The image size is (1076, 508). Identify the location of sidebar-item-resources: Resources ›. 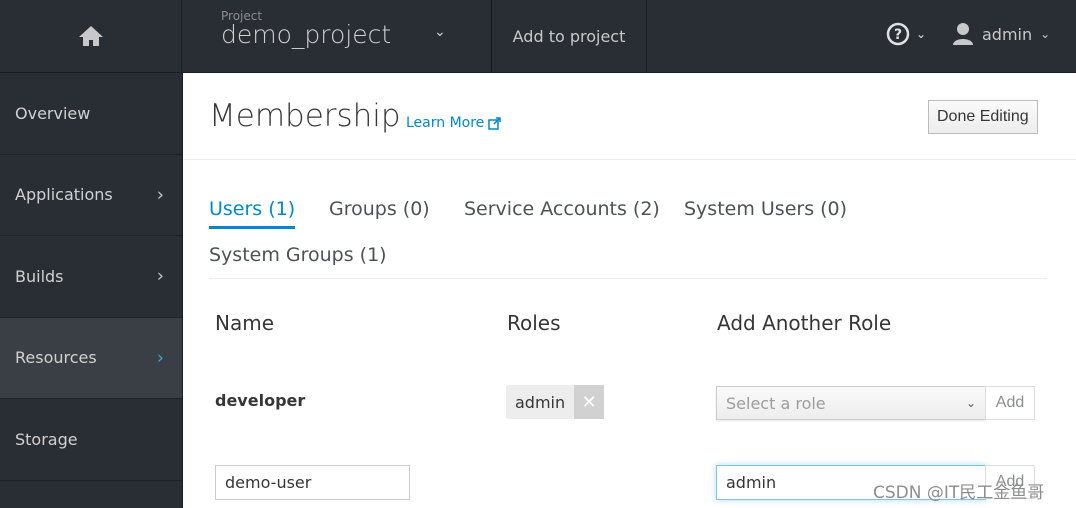
(91, 358).